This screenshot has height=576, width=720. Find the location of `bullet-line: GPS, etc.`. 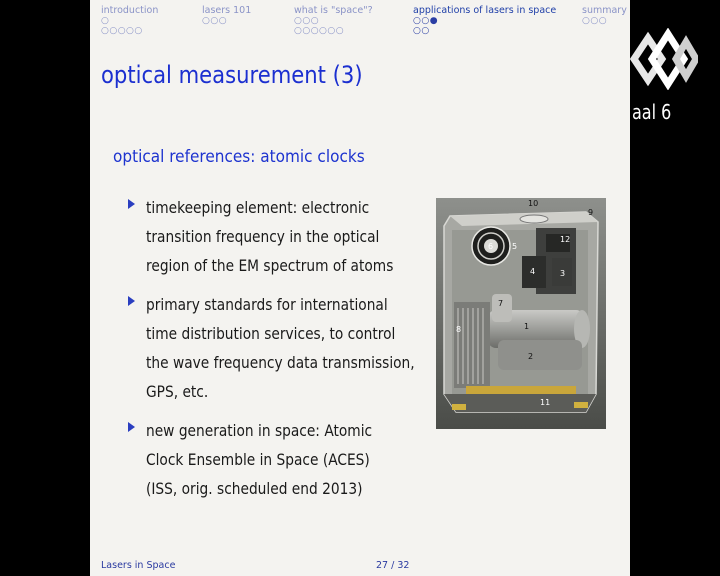

bullet-line: GPS, etc. is located at coordinates (177, 391).